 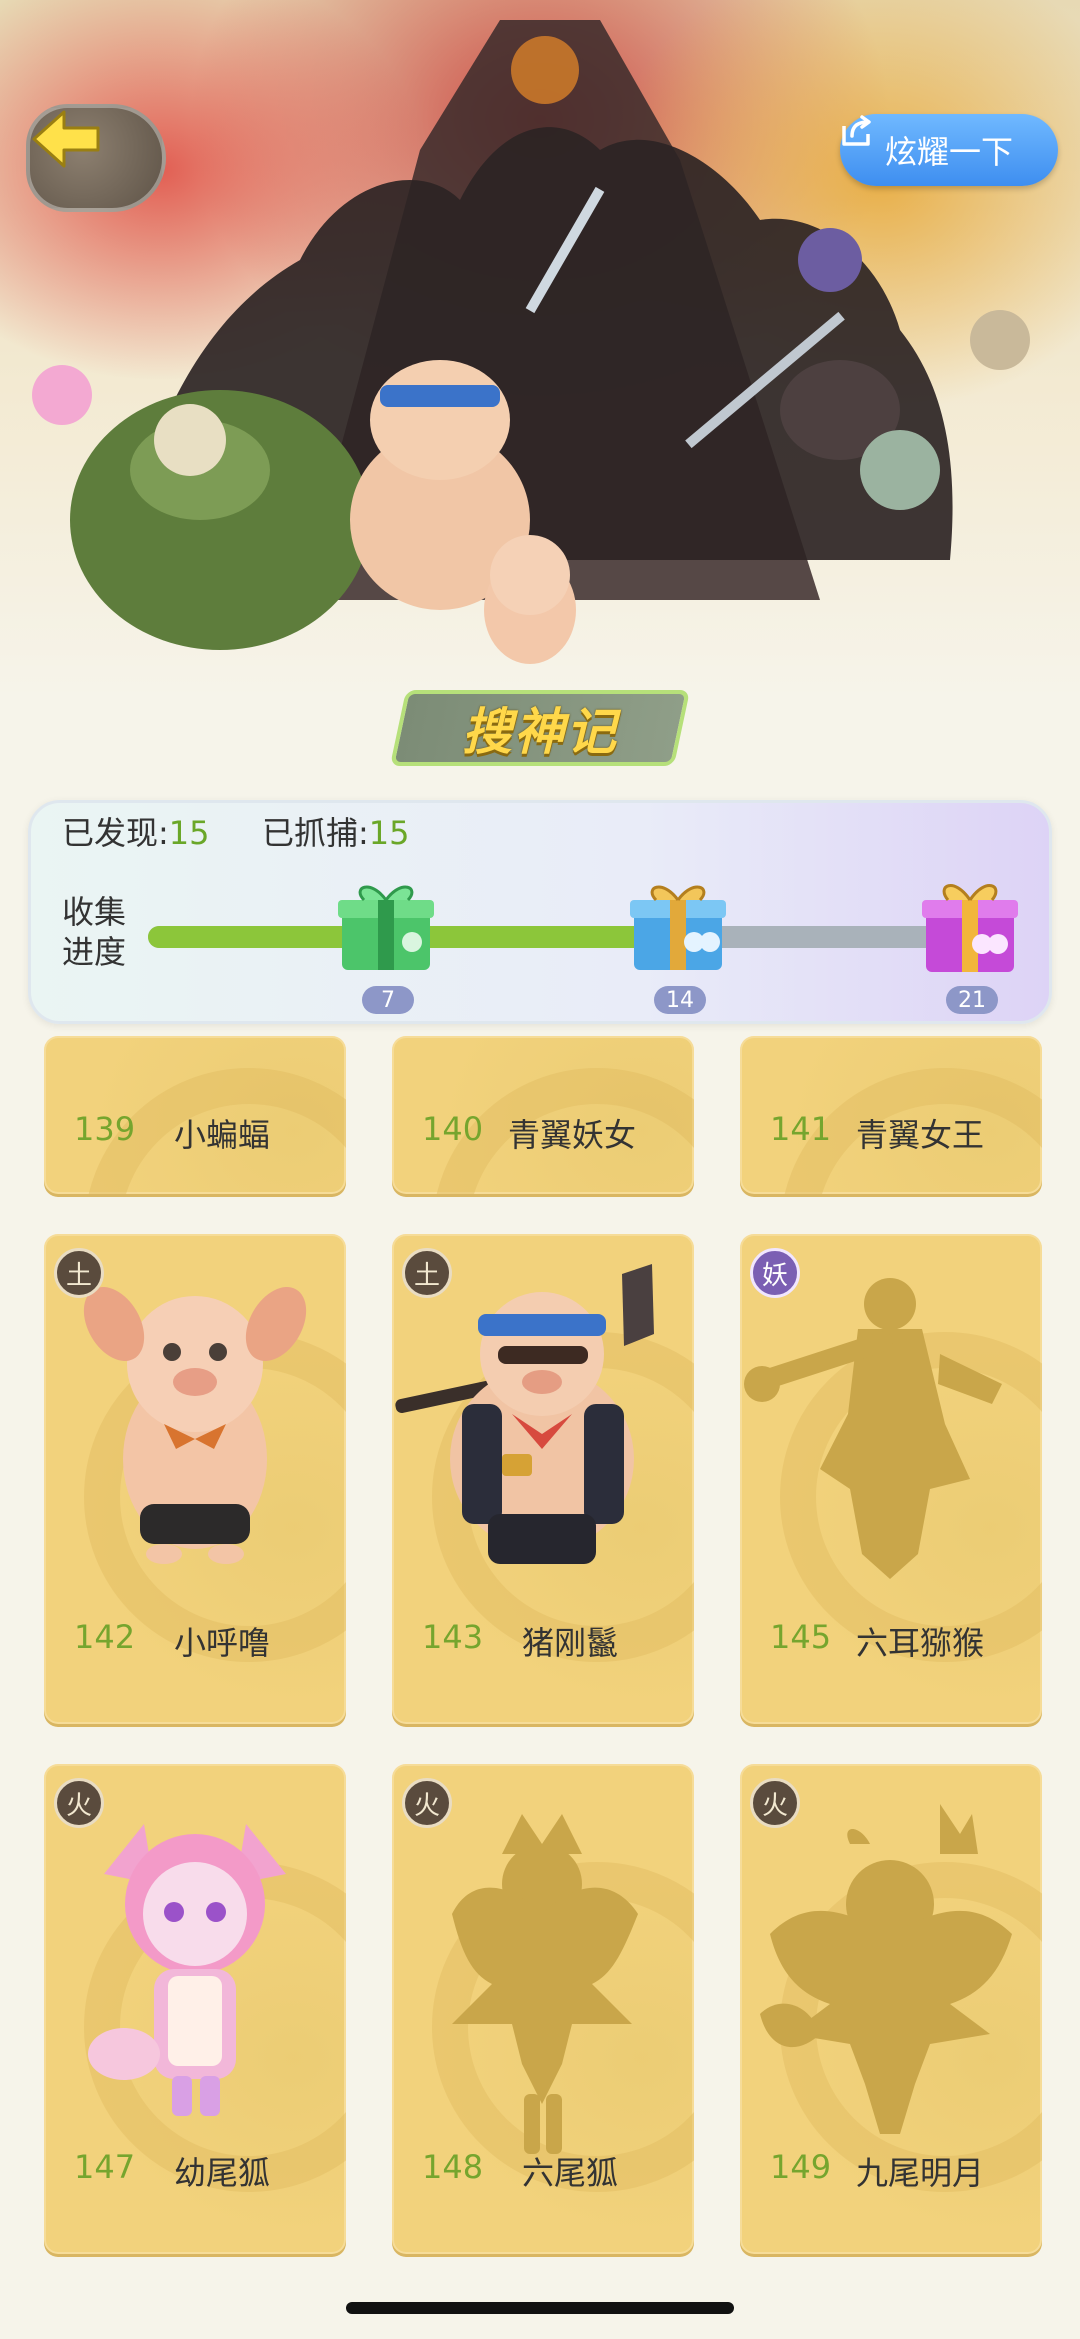 What do you see at coordinates (195, 1115) in the screenshot?
I see `creature-card: 139 小蝙蝠` at bounding box center [195, 1115].